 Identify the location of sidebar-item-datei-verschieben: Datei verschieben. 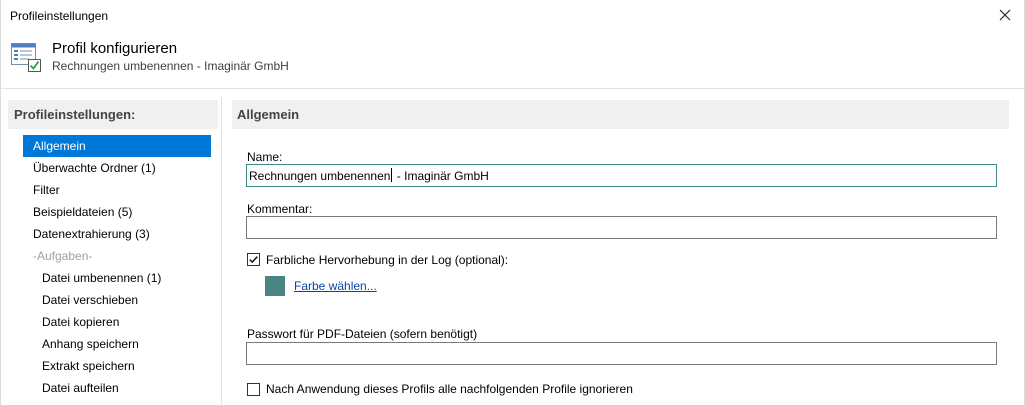
(117, 300).